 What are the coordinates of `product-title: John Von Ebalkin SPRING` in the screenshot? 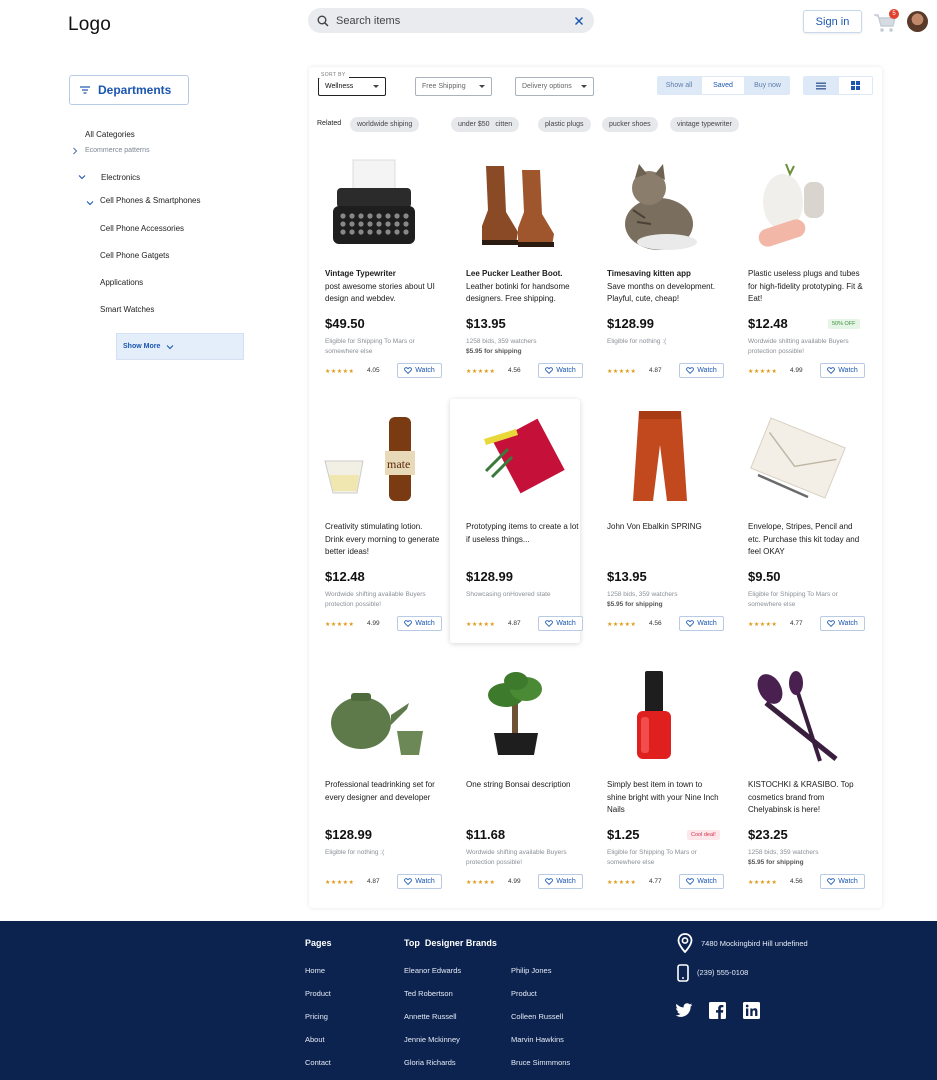 It's located at (665, 527).